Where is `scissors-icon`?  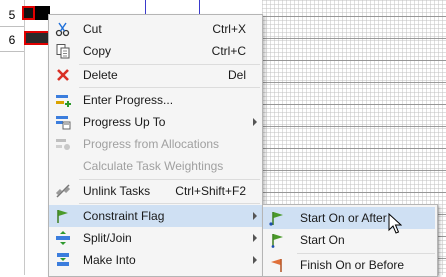 scissors-icon is located at coordinates (63, 29).